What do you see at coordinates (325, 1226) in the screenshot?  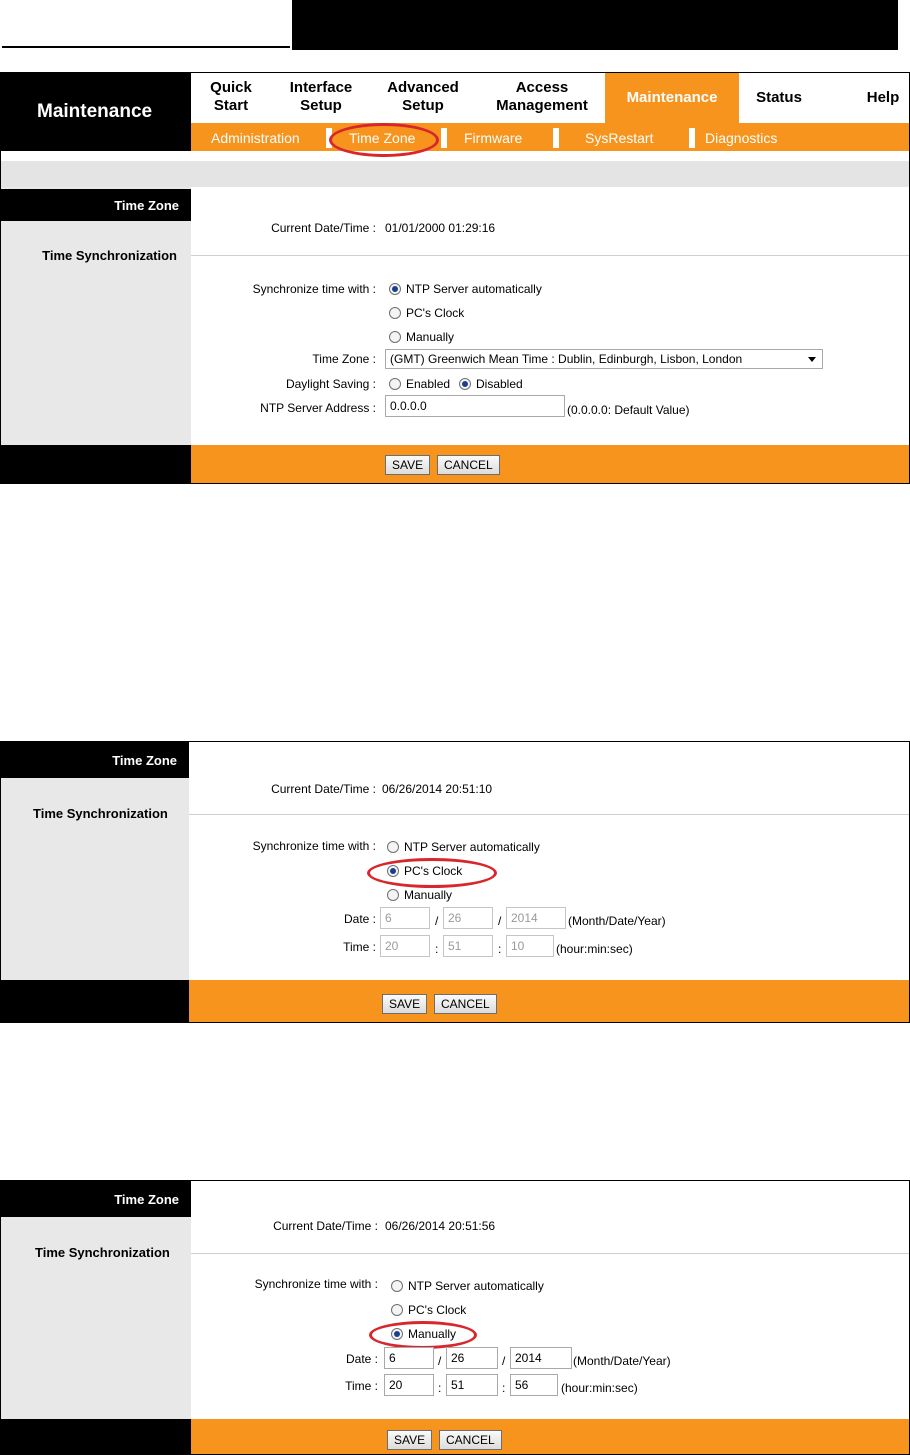 I see `current-datetime-label: Current Date/Time :` at bounding box center [325, 1226].